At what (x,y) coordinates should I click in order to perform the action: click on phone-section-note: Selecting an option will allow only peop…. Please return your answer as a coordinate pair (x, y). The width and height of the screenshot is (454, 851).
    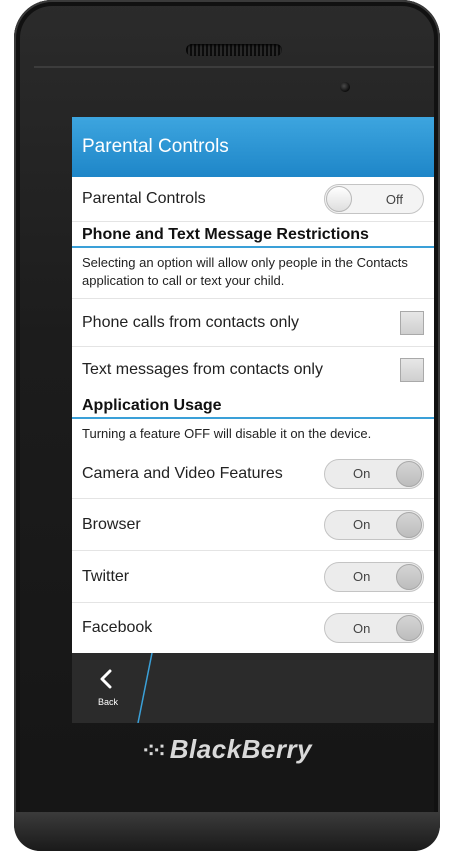
    Looking at the image, I should click on (253, 273).